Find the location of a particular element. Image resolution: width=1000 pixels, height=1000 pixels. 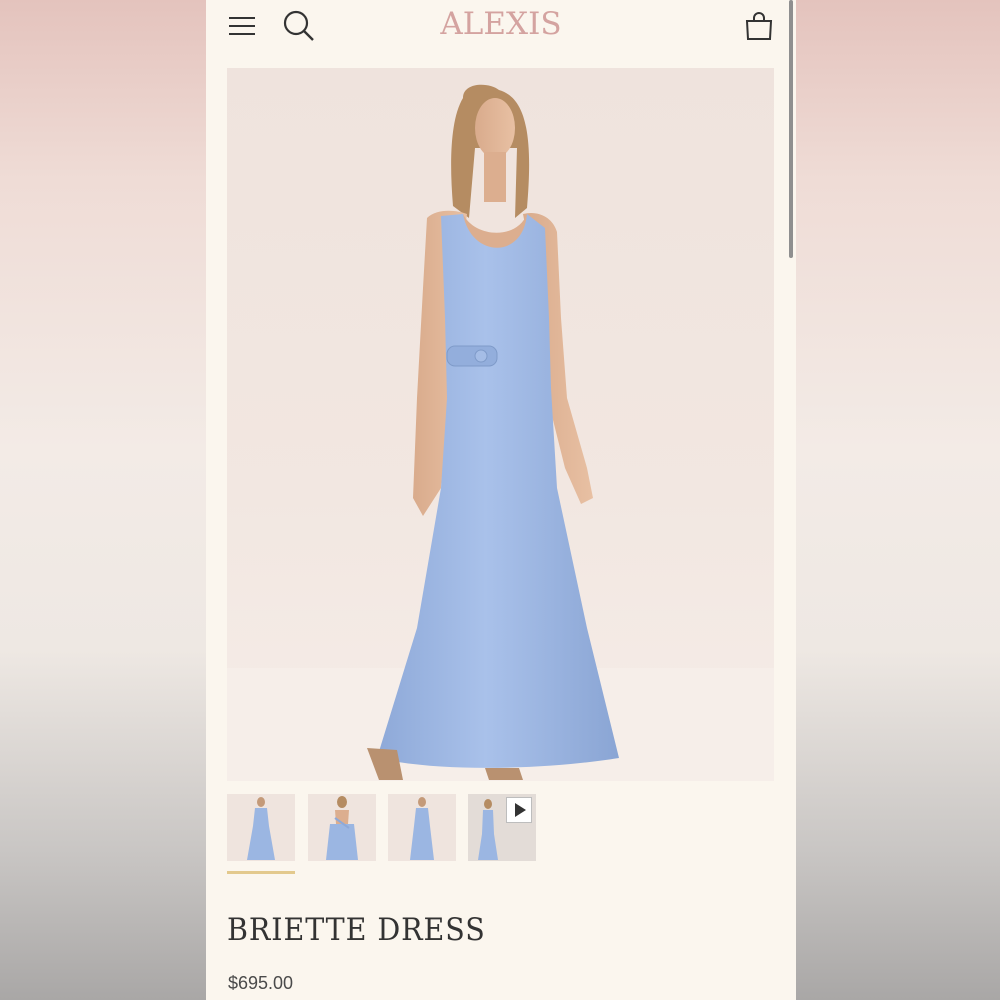

scrollbar is located at coordinates (791, 129).